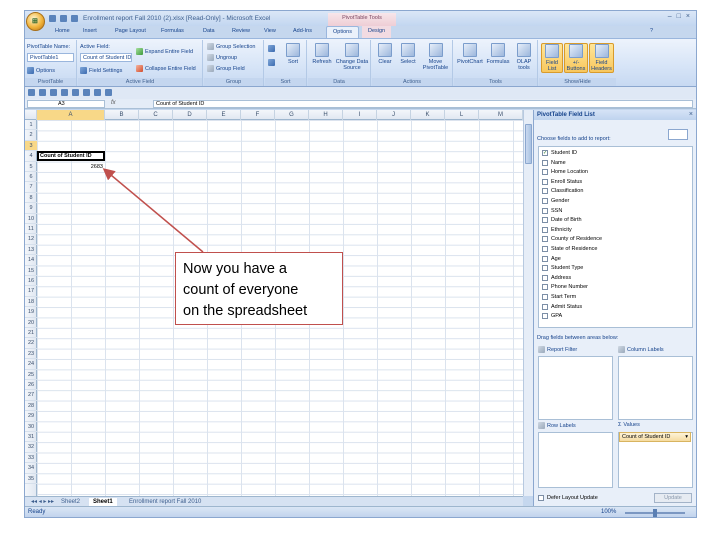 This screenshot has height=540, width=720. I want to click on pivottable-options-button: Options, so click(41, 70).